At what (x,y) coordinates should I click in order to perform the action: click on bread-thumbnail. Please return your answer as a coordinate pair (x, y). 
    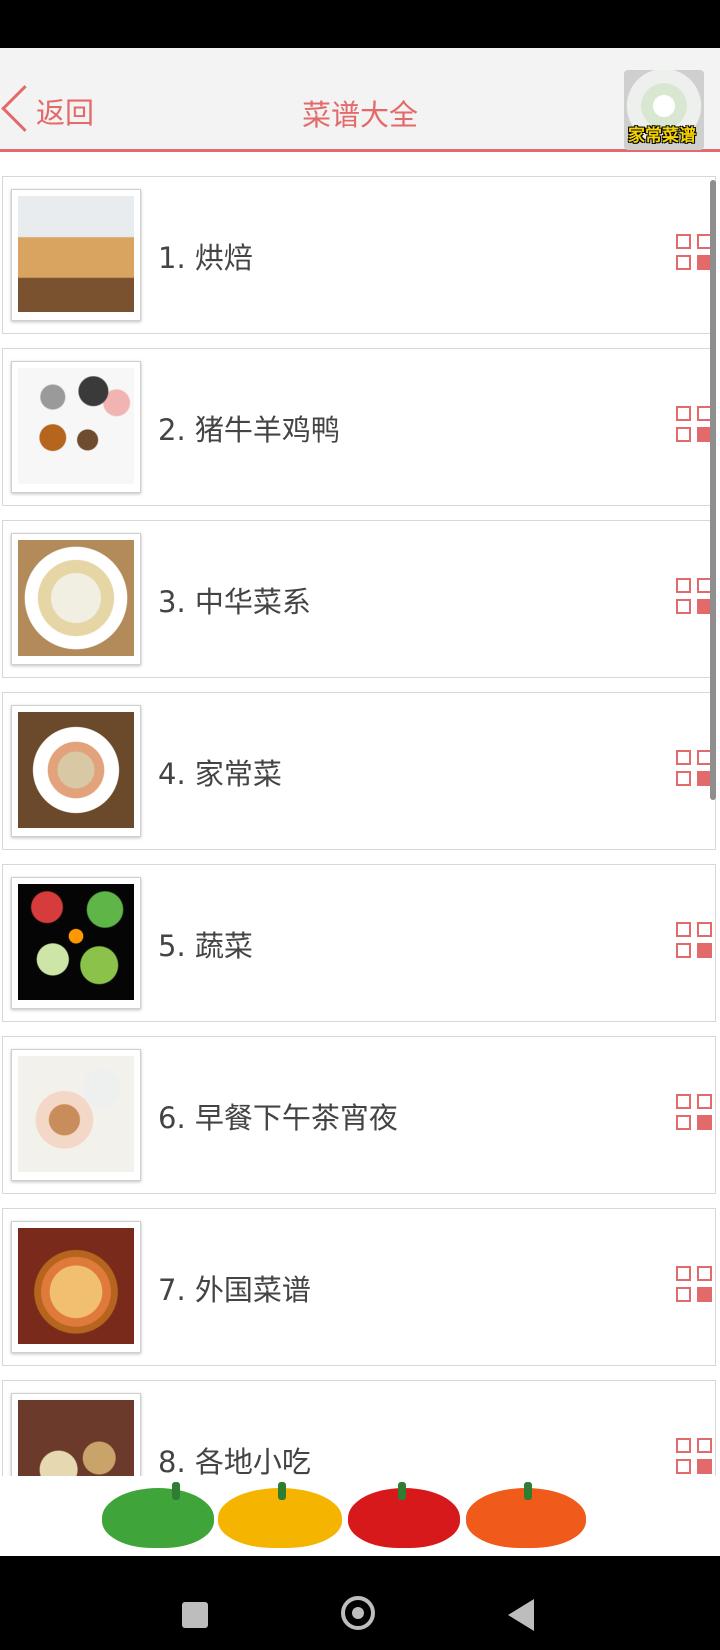
    Looking at the image, I should click on (76, 254).